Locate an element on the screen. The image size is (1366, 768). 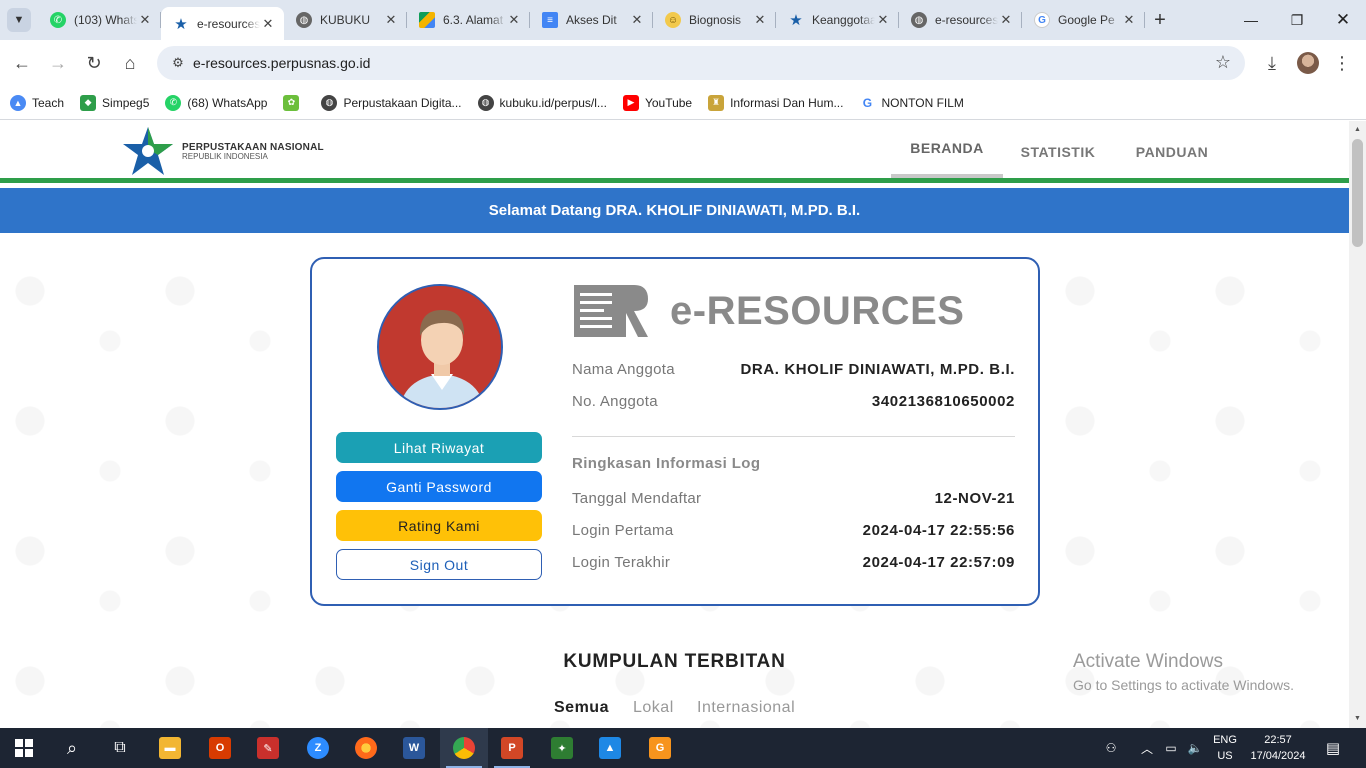
tab-title: Google Pe is located at coordinates (1086, 20).